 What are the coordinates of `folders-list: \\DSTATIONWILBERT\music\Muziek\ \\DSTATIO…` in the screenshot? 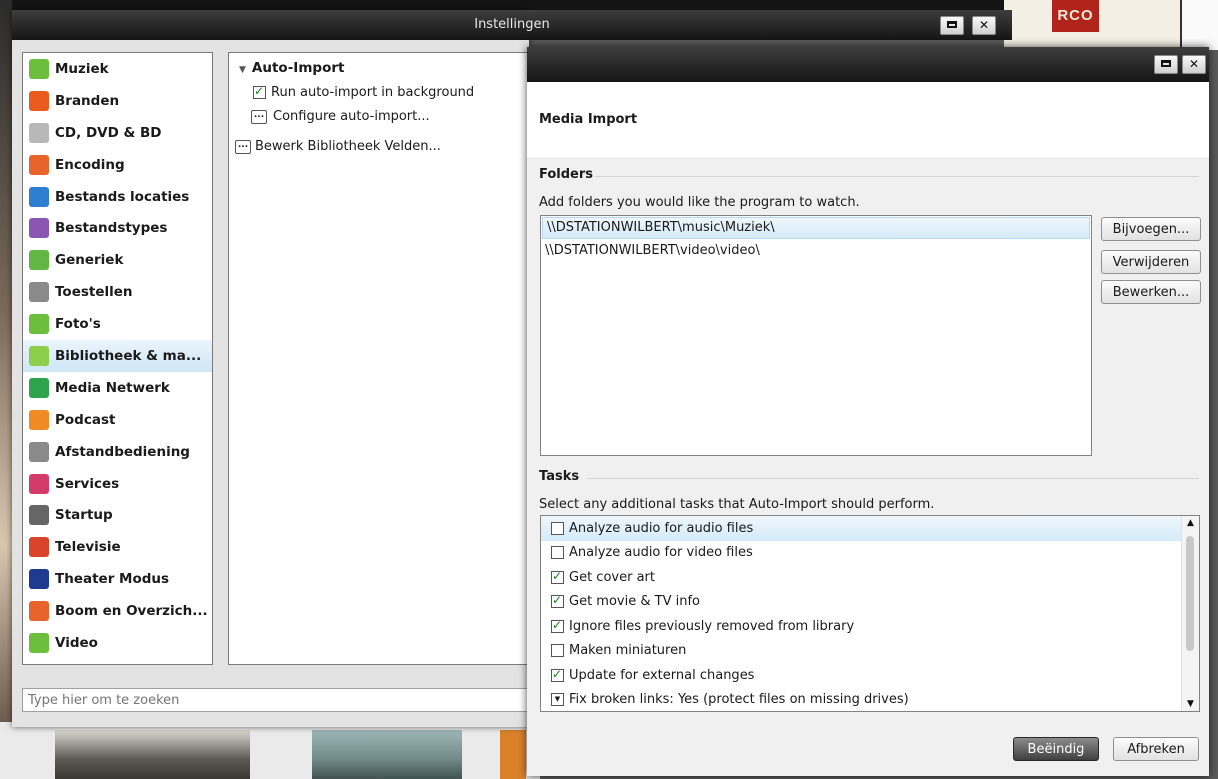 It's located at (816, 335).